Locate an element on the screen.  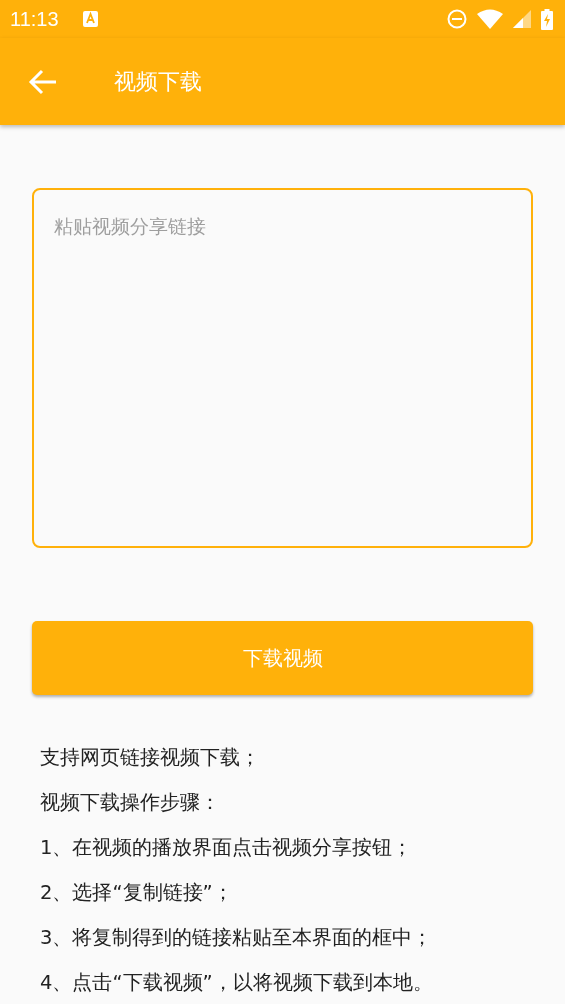
download-button: 下载视频 is located at coordinates (282, 658).